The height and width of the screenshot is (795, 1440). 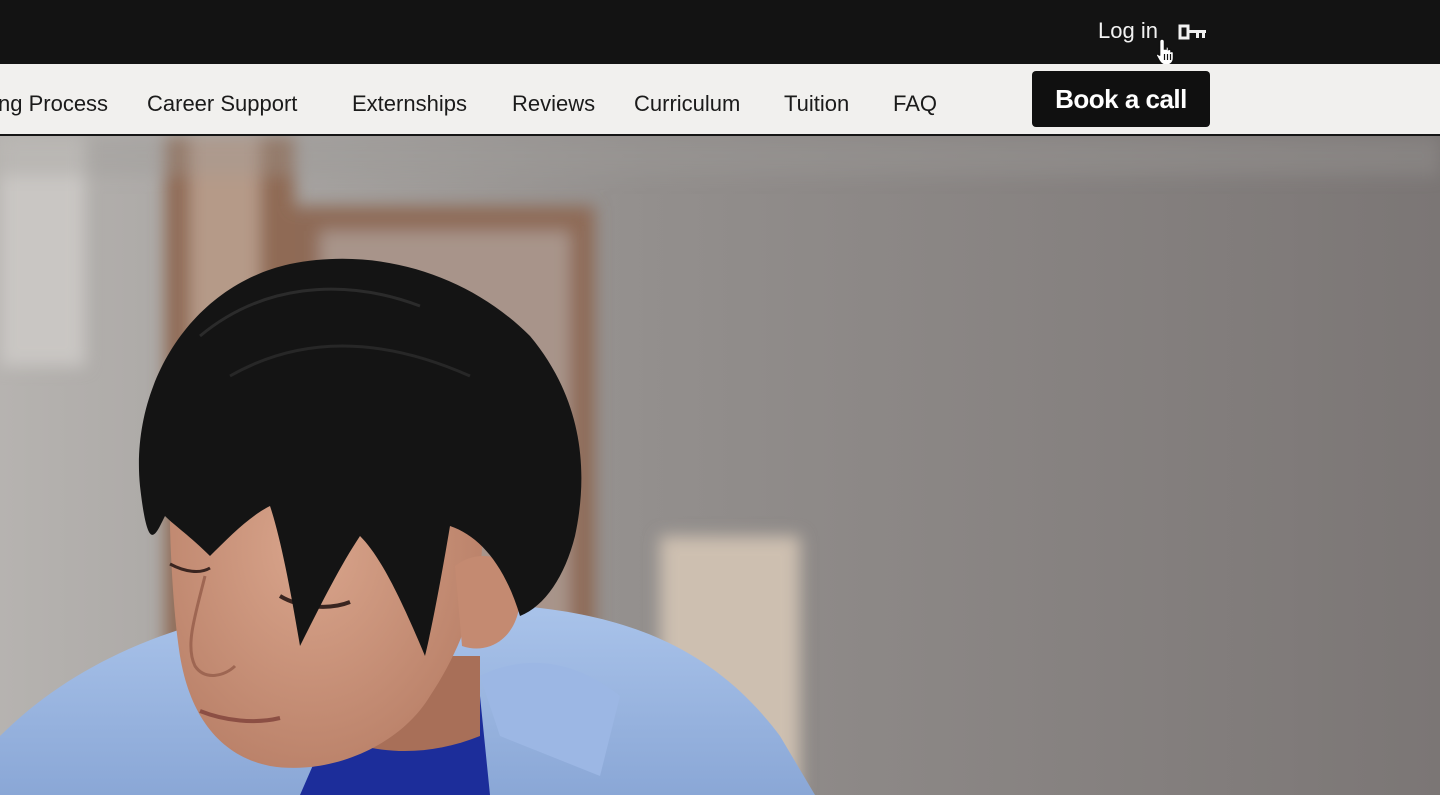 I want to click on nav-item-reviews: Reviews, so click(x=553, y=104).